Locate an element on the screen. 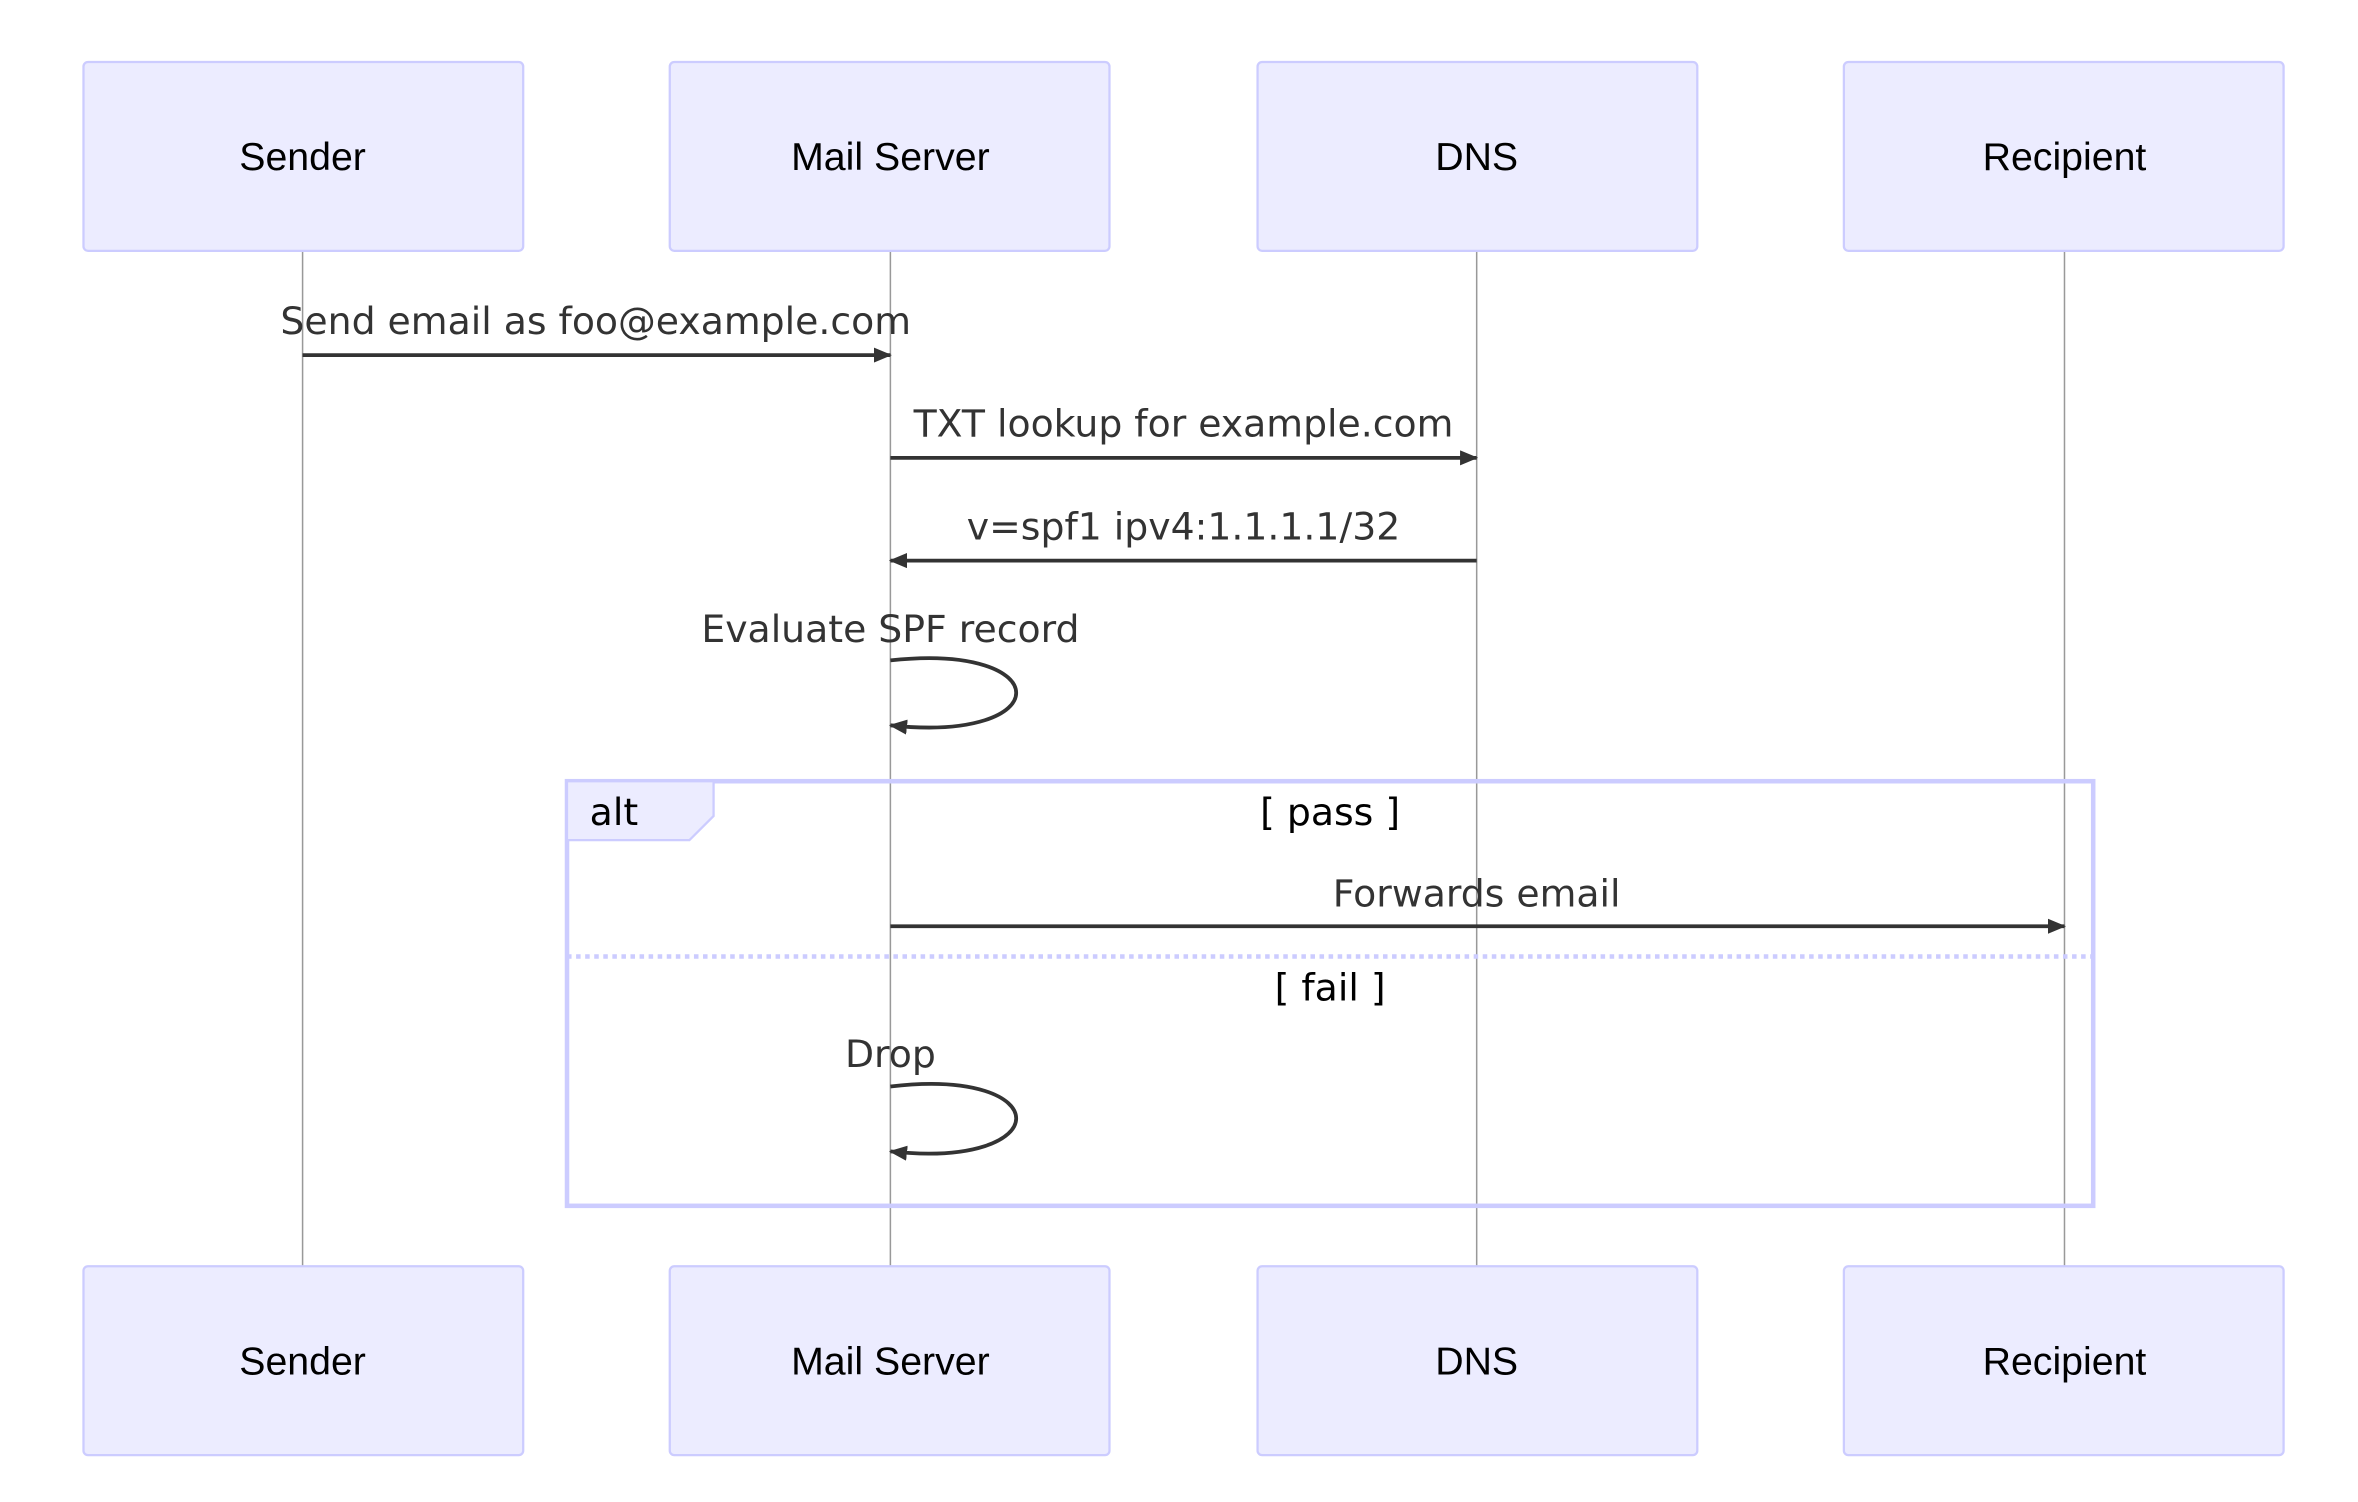  alt-condition-pass: [ pass ] is located at coordinates (1330, 812).